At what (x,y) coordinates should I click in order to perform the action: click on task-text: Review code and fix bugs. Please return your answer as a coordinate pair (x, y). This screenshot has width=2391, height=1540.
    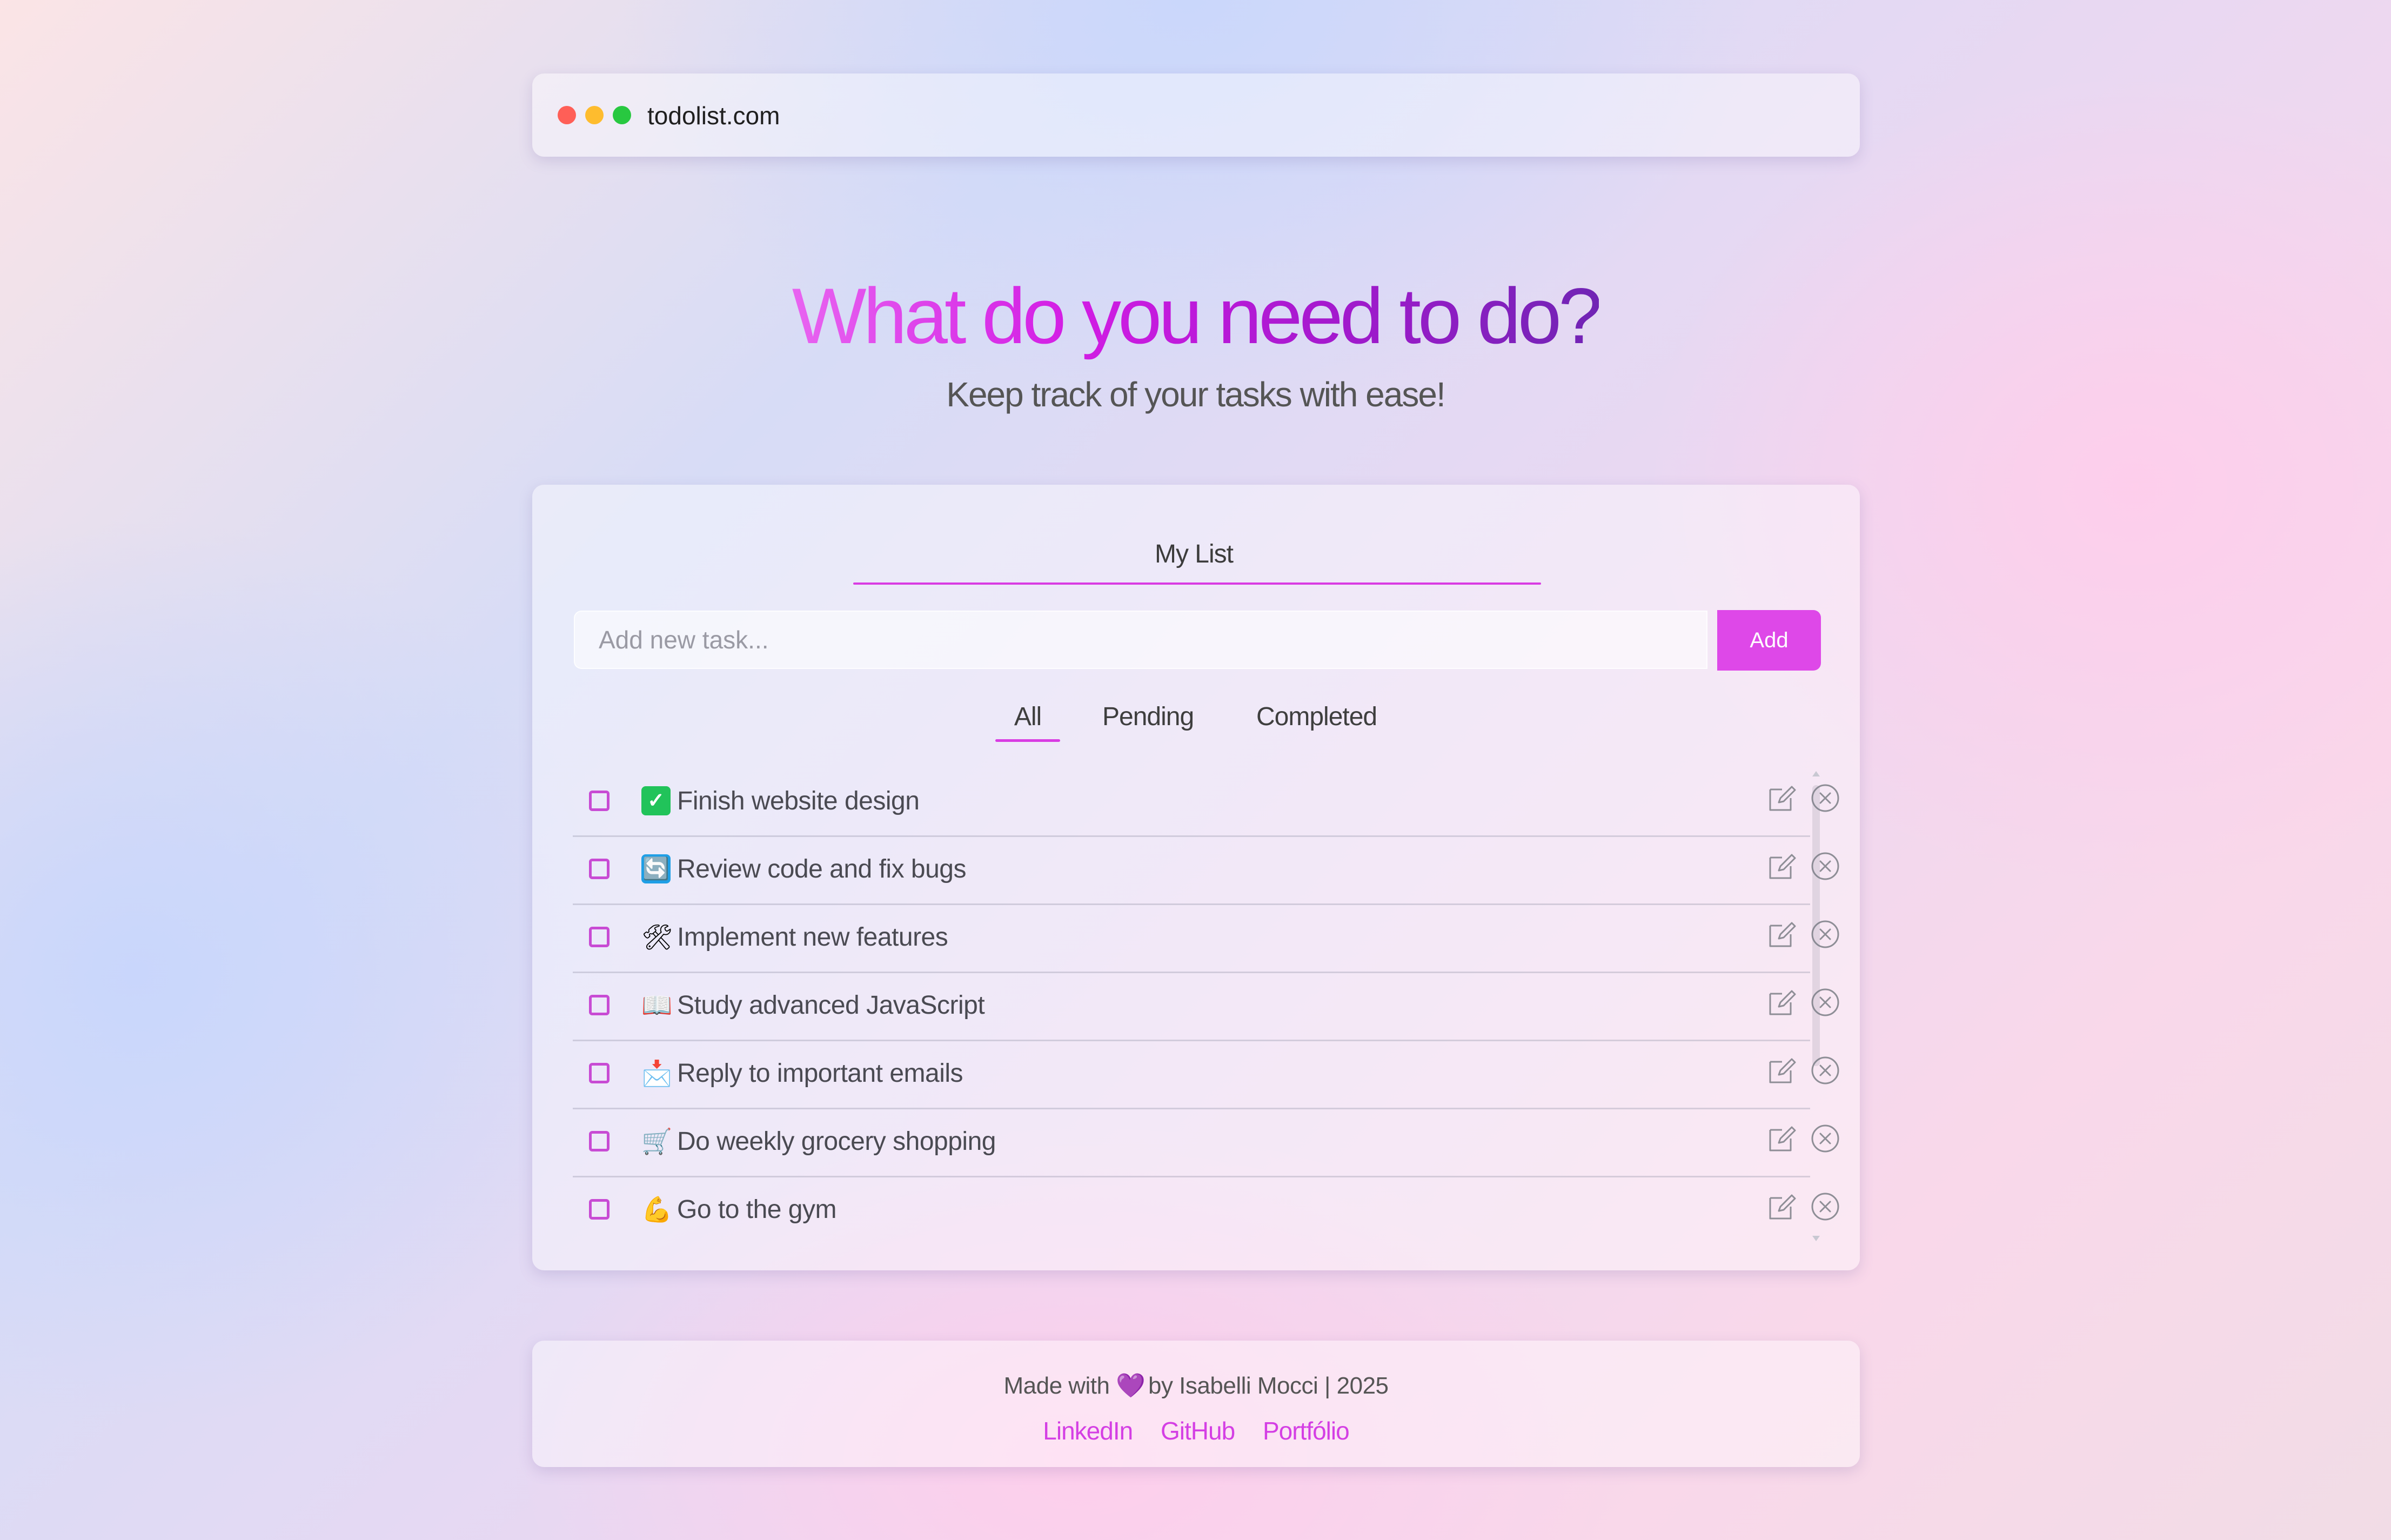
    Looking at the image, I should click on (822, 869).